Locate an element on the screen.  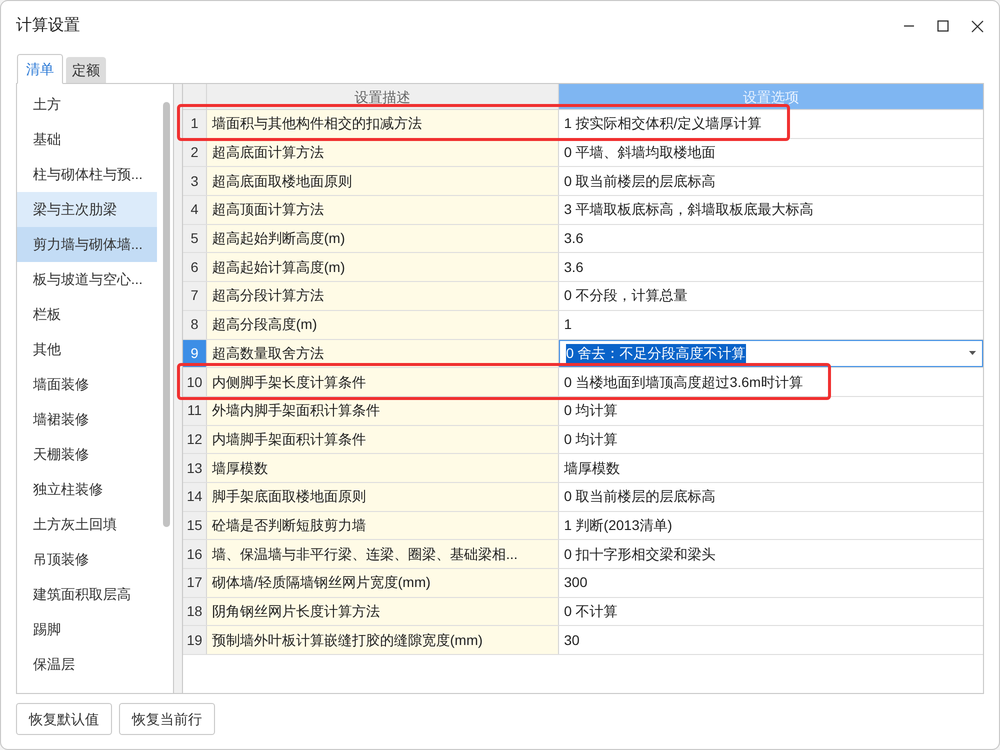
table-cell: 砌体墙/轻质隔墙钢丝网片宽度(mm) is located at coordinates (383, 583).